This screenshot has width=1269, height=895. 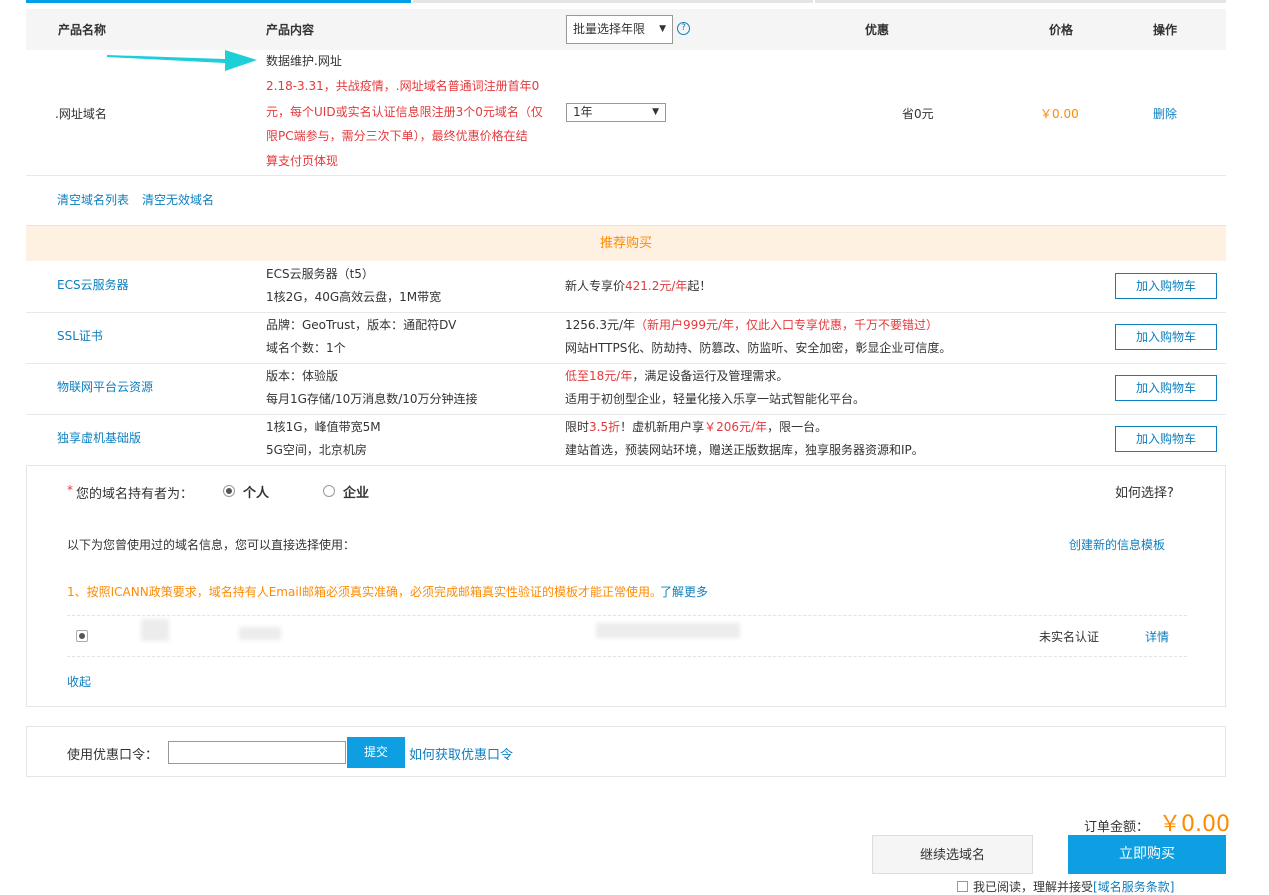 What do you see at coordinates (397, 136) in the screenshot?
I see `product-promo-line: 限PC端参与，需分三次下单），最终优惠价格在结` at bounding box center [397, 136].